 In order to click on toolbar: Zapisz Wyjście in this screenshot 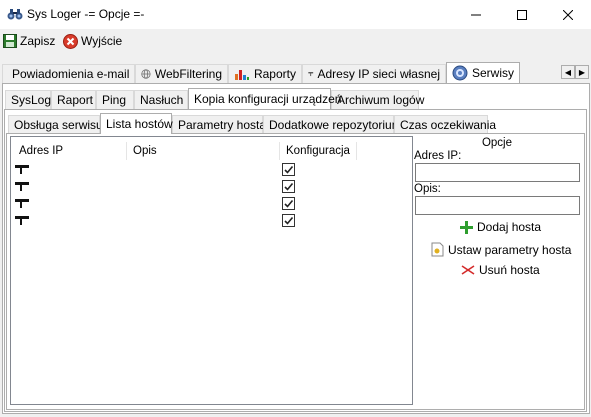, I will do `click(295, 41)`.